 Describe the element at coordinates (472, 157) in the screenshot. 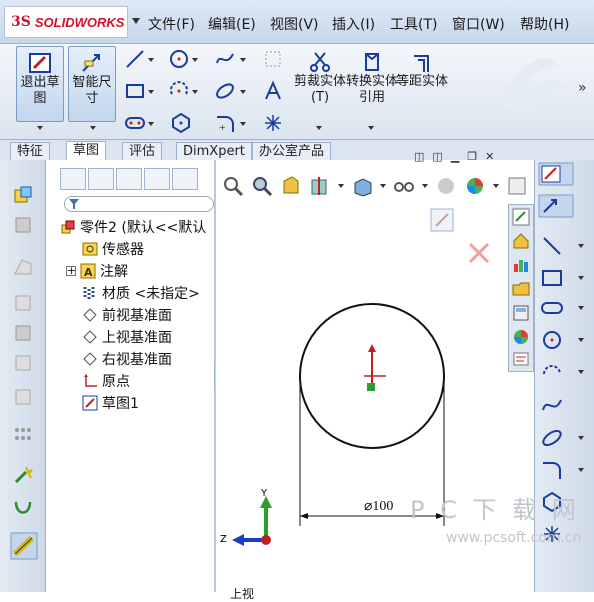

I see `restore-icon: ❐` at that location.